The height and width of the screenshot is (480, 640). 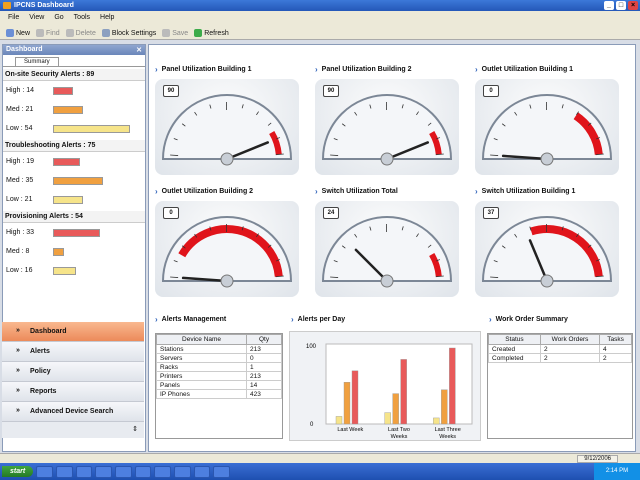 I want to click on new-icon, so click(x=10, y=33).